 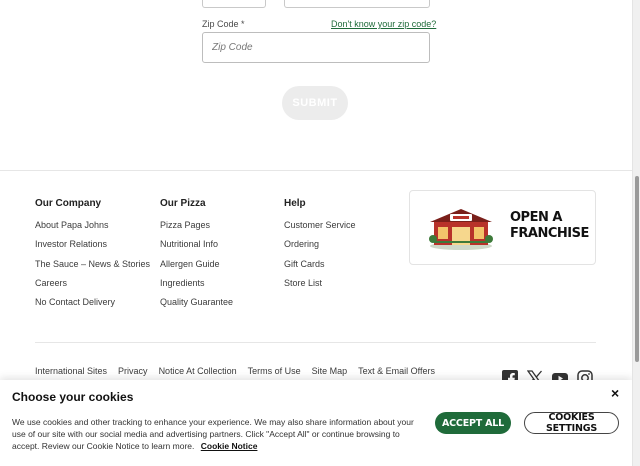 I want to click on cookies-settings-button: COOKIES SETTINGS, so click(x=571, y=423).